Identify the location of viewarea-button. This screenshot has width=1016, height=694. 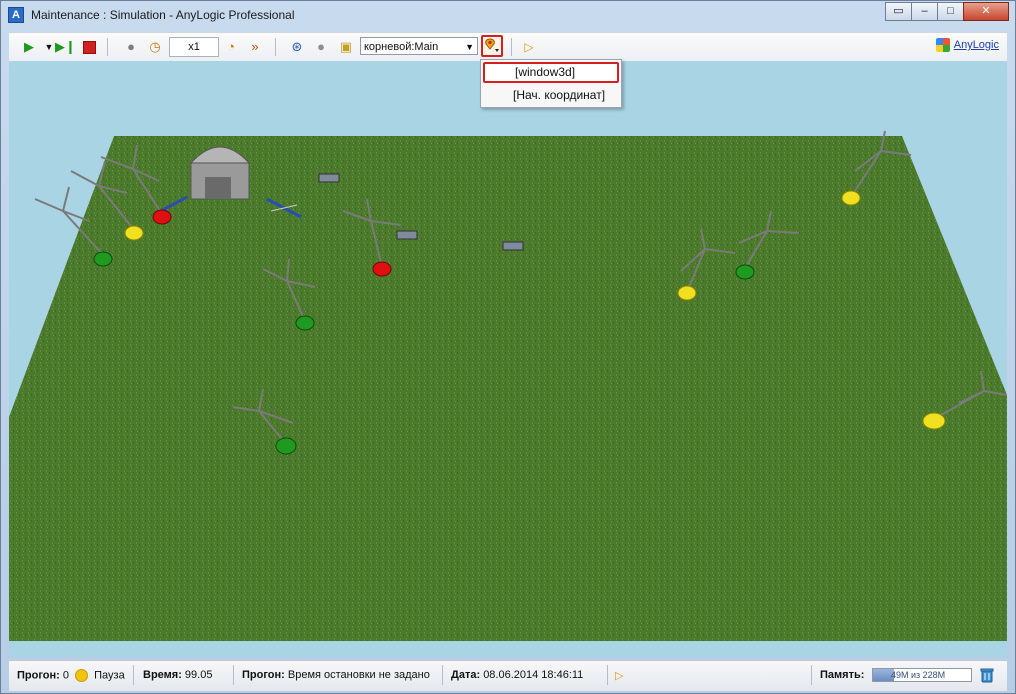
(492, 46).